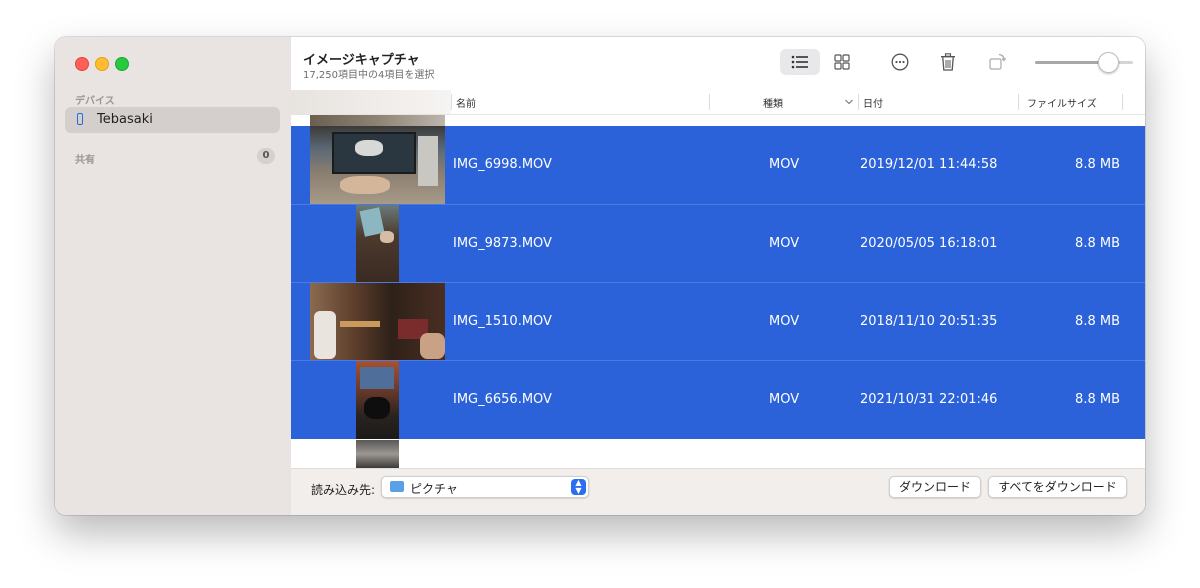 This screenshot has width=1200, height=588. I want to click on sidebar-item-device: Tebasaki, so click(172, 120).